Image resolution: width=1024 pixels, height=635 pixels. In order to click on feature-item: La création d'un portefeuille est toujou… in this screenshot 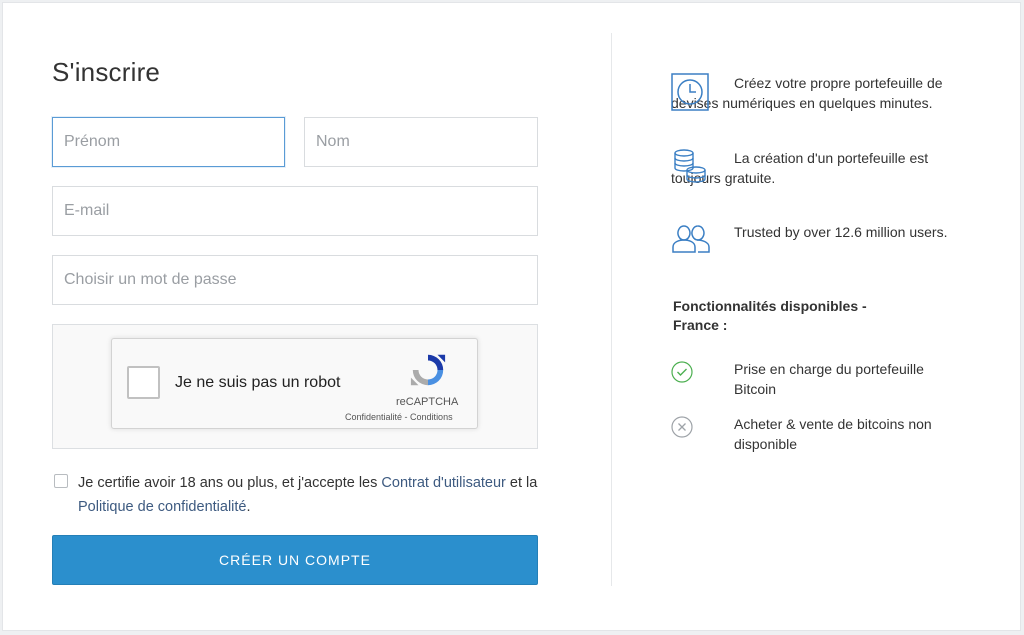, I will do `click(811, 168)`.